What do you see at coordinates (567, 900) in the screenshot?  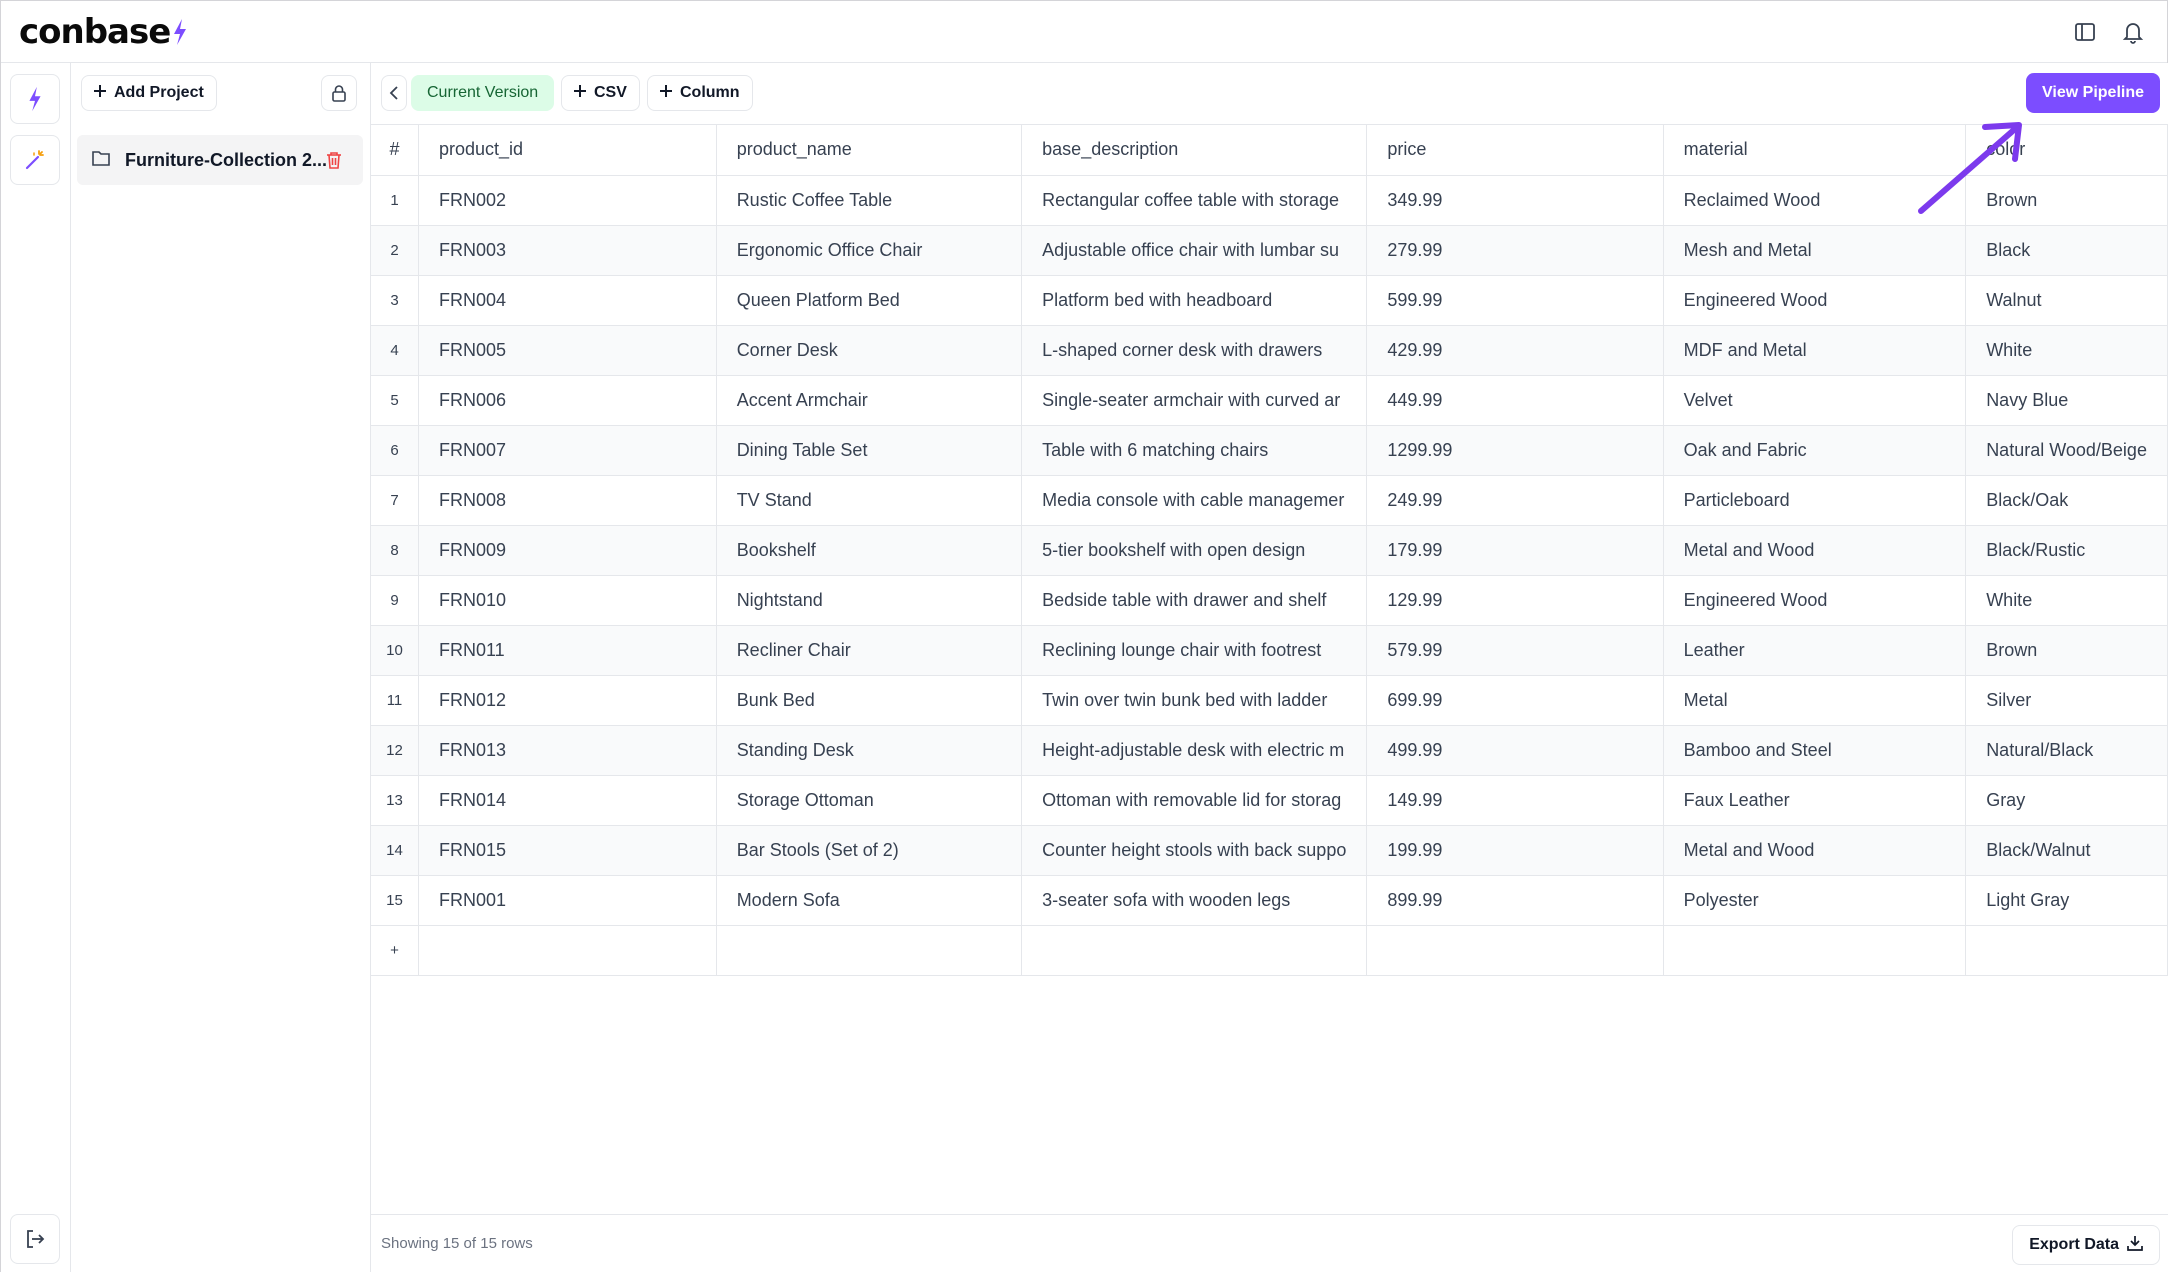 I see `table-cell: FRN001` at bounding box center [567, 900].